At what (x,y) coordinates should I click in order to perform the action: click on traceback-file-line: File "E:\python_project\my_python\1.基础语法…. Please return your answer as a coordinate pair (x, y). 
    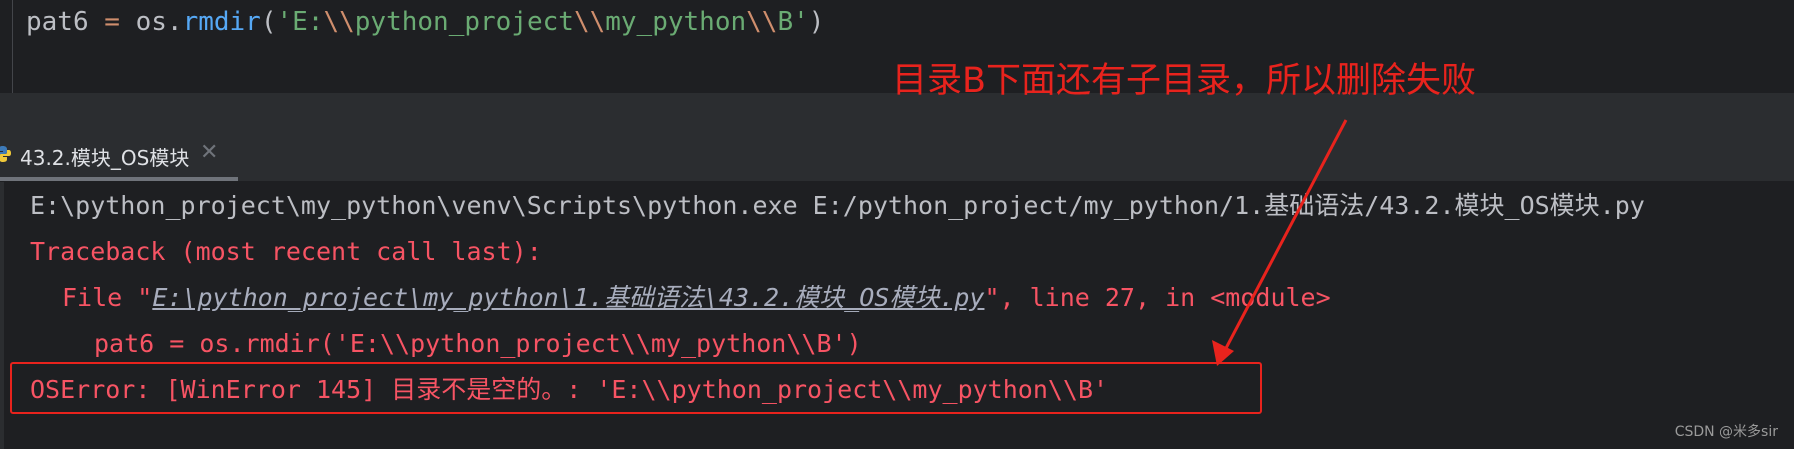
    Looking at the image, I should click on (696, 298).